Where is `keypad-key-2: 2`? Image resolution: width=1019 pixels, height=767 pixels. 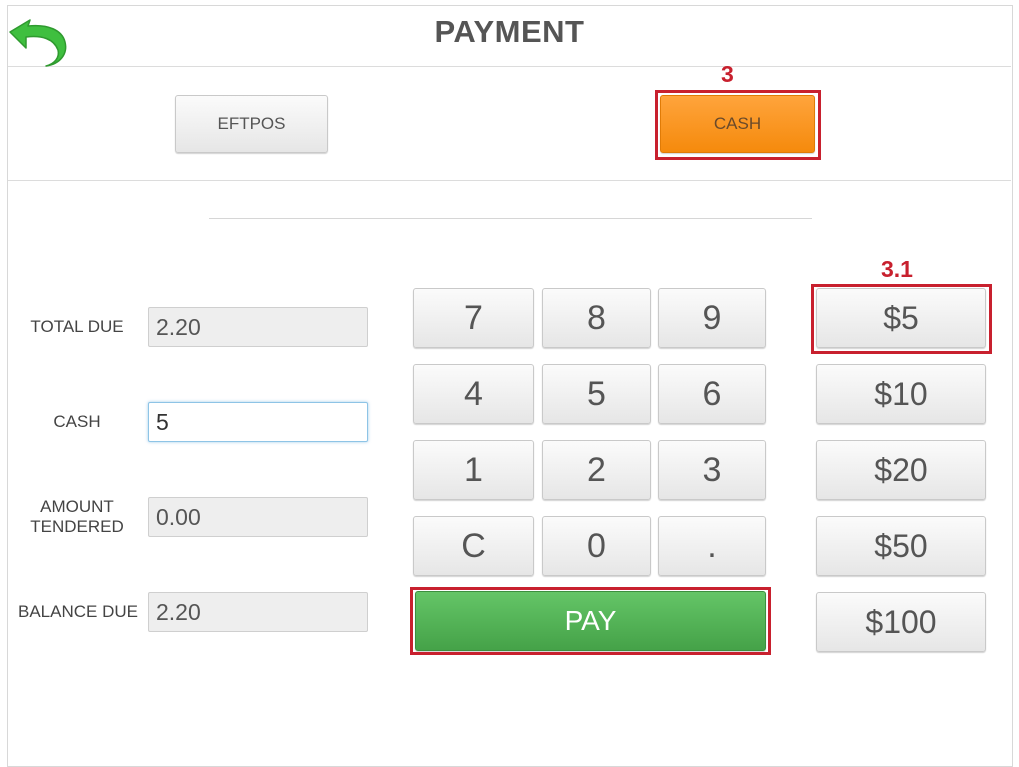
keypad-key-2: 2 is located at coordinates (596, 470).